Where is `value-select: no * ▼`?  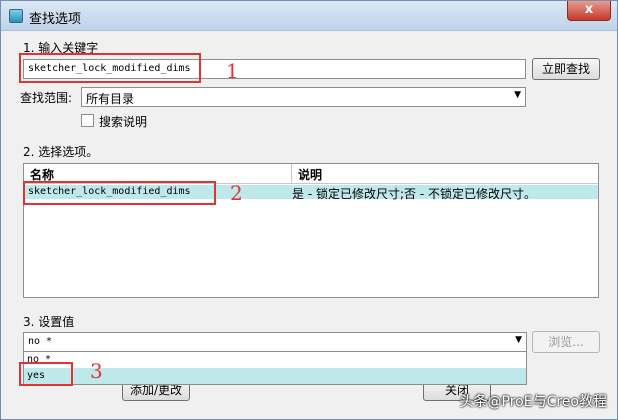
value-select: no * ▼ is located at coordinates (275, 342).